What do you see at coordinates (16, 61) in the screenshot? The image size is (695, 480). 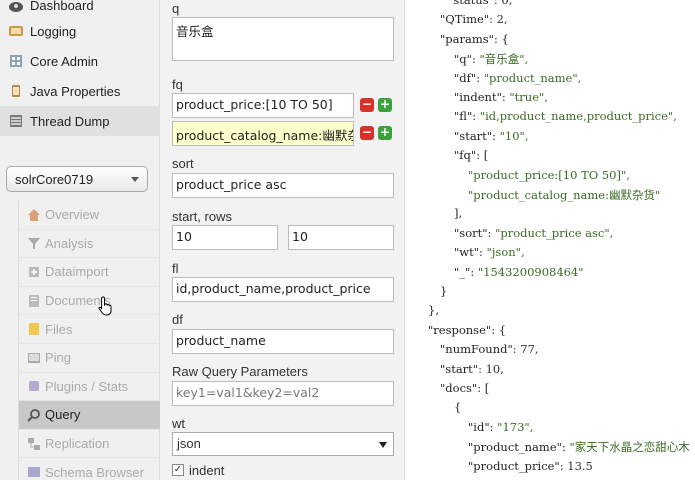 I see `core-admin-icon` at bounding box center [16, 61].